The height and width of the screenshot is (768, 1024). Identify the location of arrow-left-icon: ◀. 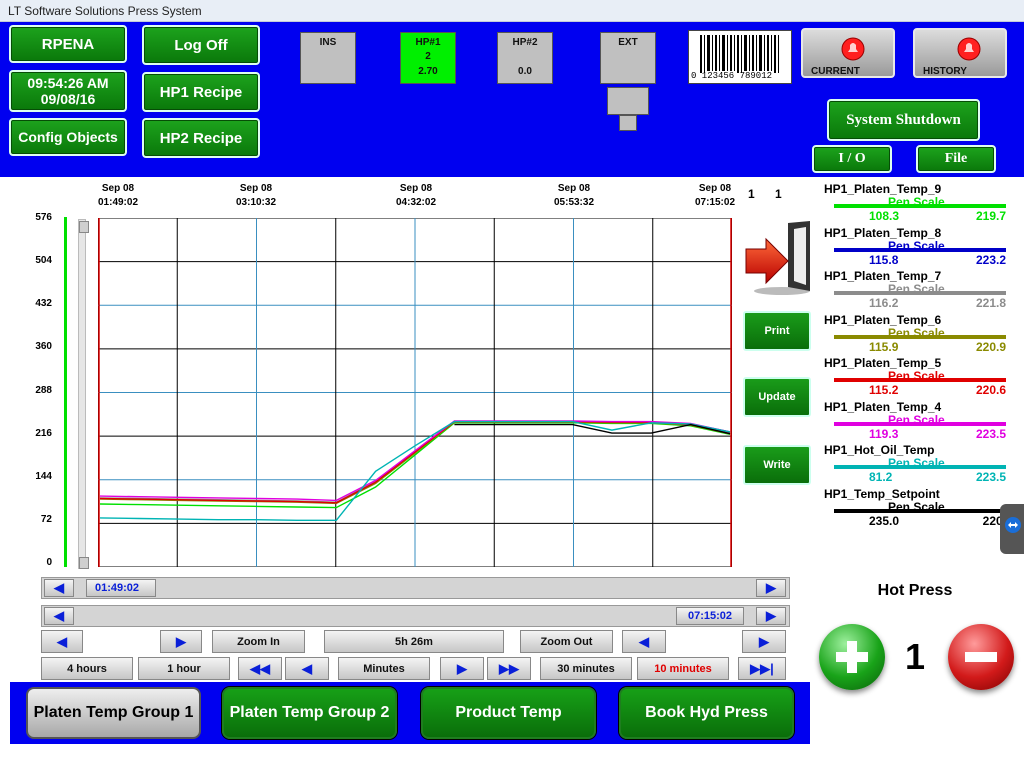
(59, 615).